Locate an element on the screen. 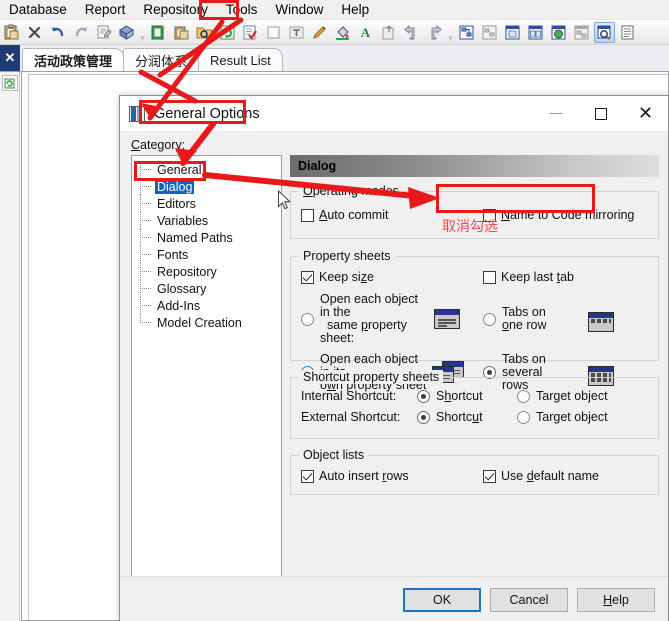 This screenshot has height=621, width=669. minimize-icon is located at coordinates (555, 113).